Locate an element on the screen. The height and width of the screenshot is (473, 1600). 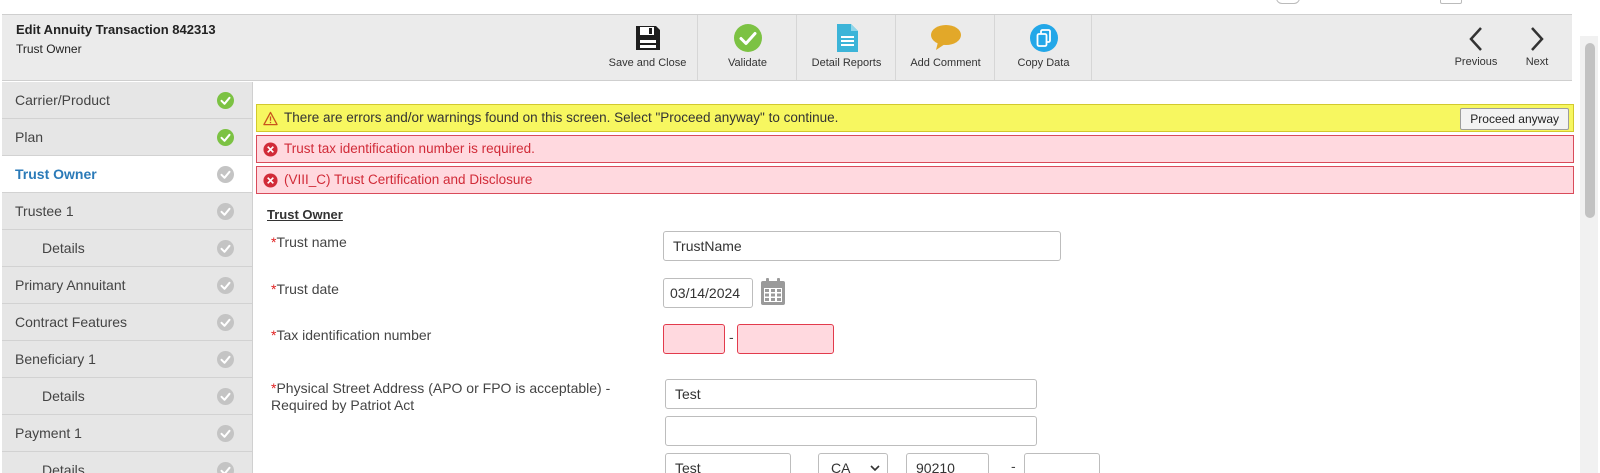
detail-reports-button: Detail Reports is located at coordinates (847, 47).